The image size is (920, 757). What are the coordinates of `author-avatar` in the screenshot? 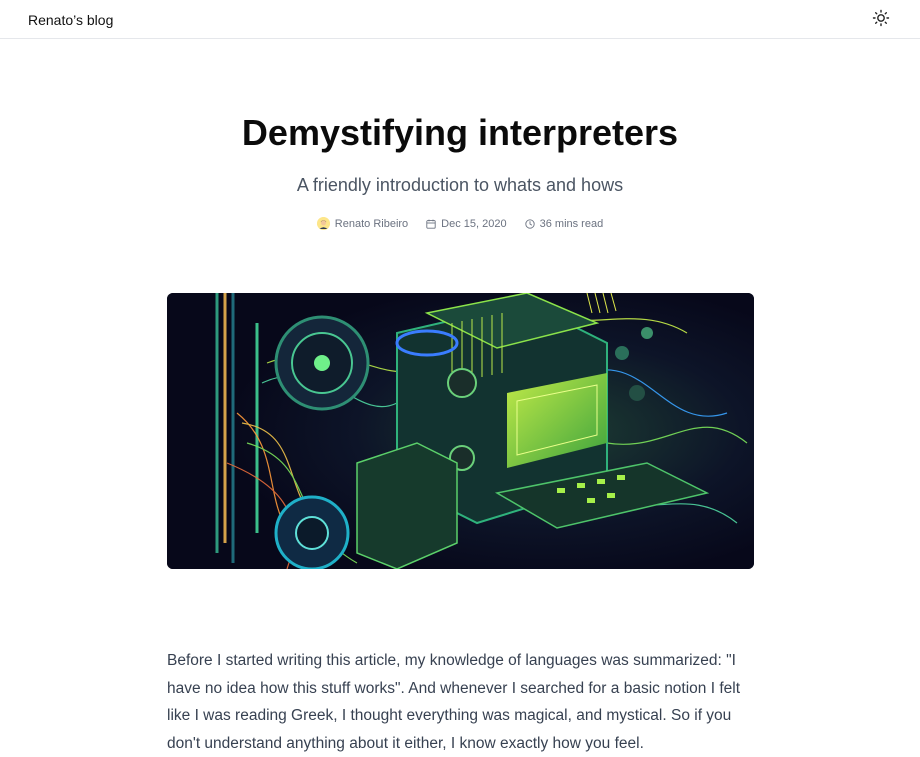 It's located at (323, 223).